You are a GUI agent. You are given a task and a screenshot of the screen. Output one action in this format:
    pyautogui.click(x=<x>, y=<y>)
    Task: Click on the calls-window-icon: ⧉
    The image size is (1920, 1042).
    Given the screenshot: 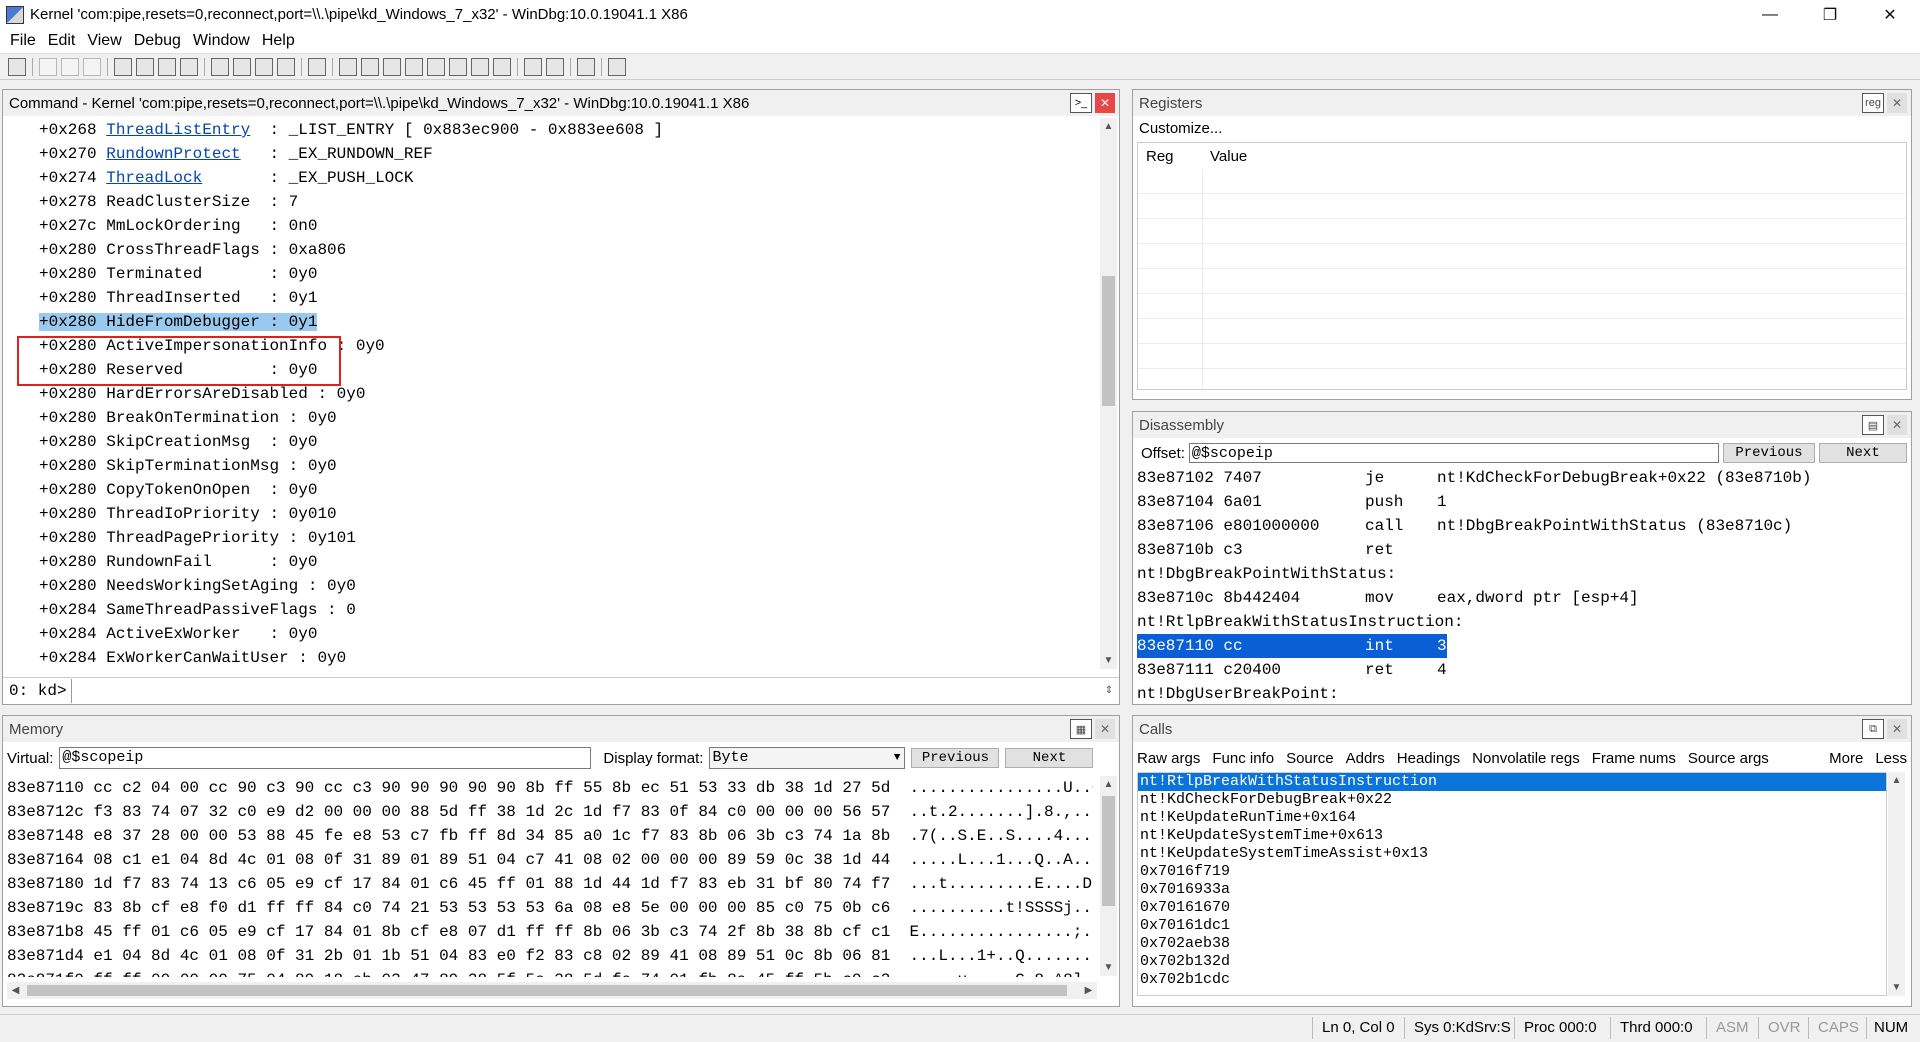 What is the action you would take?
    pyautogui.click(x=1873, y=729)
    